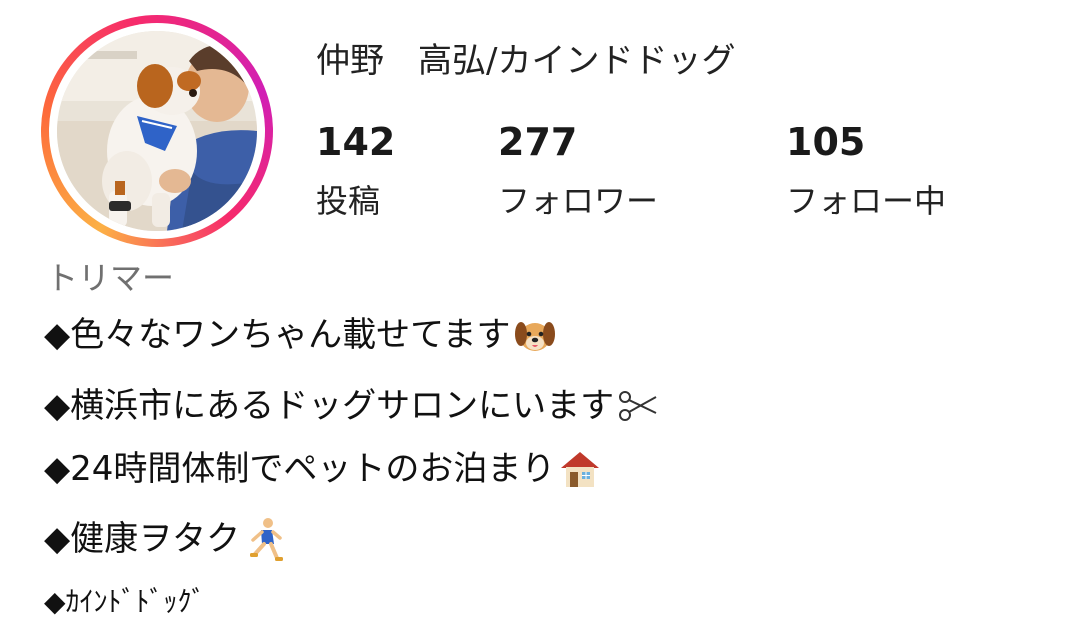  Describe the element at coordinates (535, 335) in the screenshot. I see `dog-face-icon` at that location.